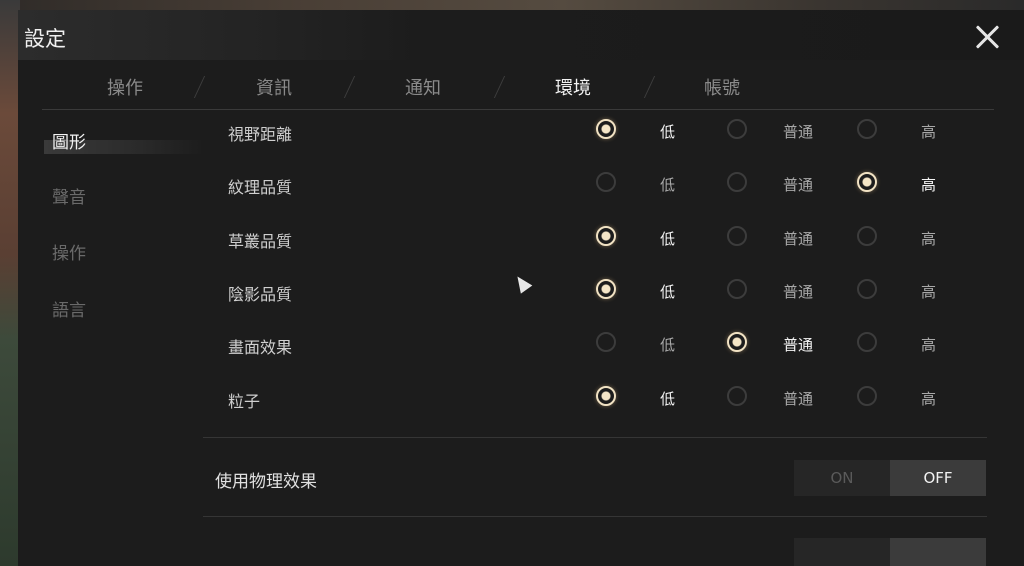 The width and height of the screenshot is (1024, 566). I want to click on page-title: 設定, so click(45, 39).